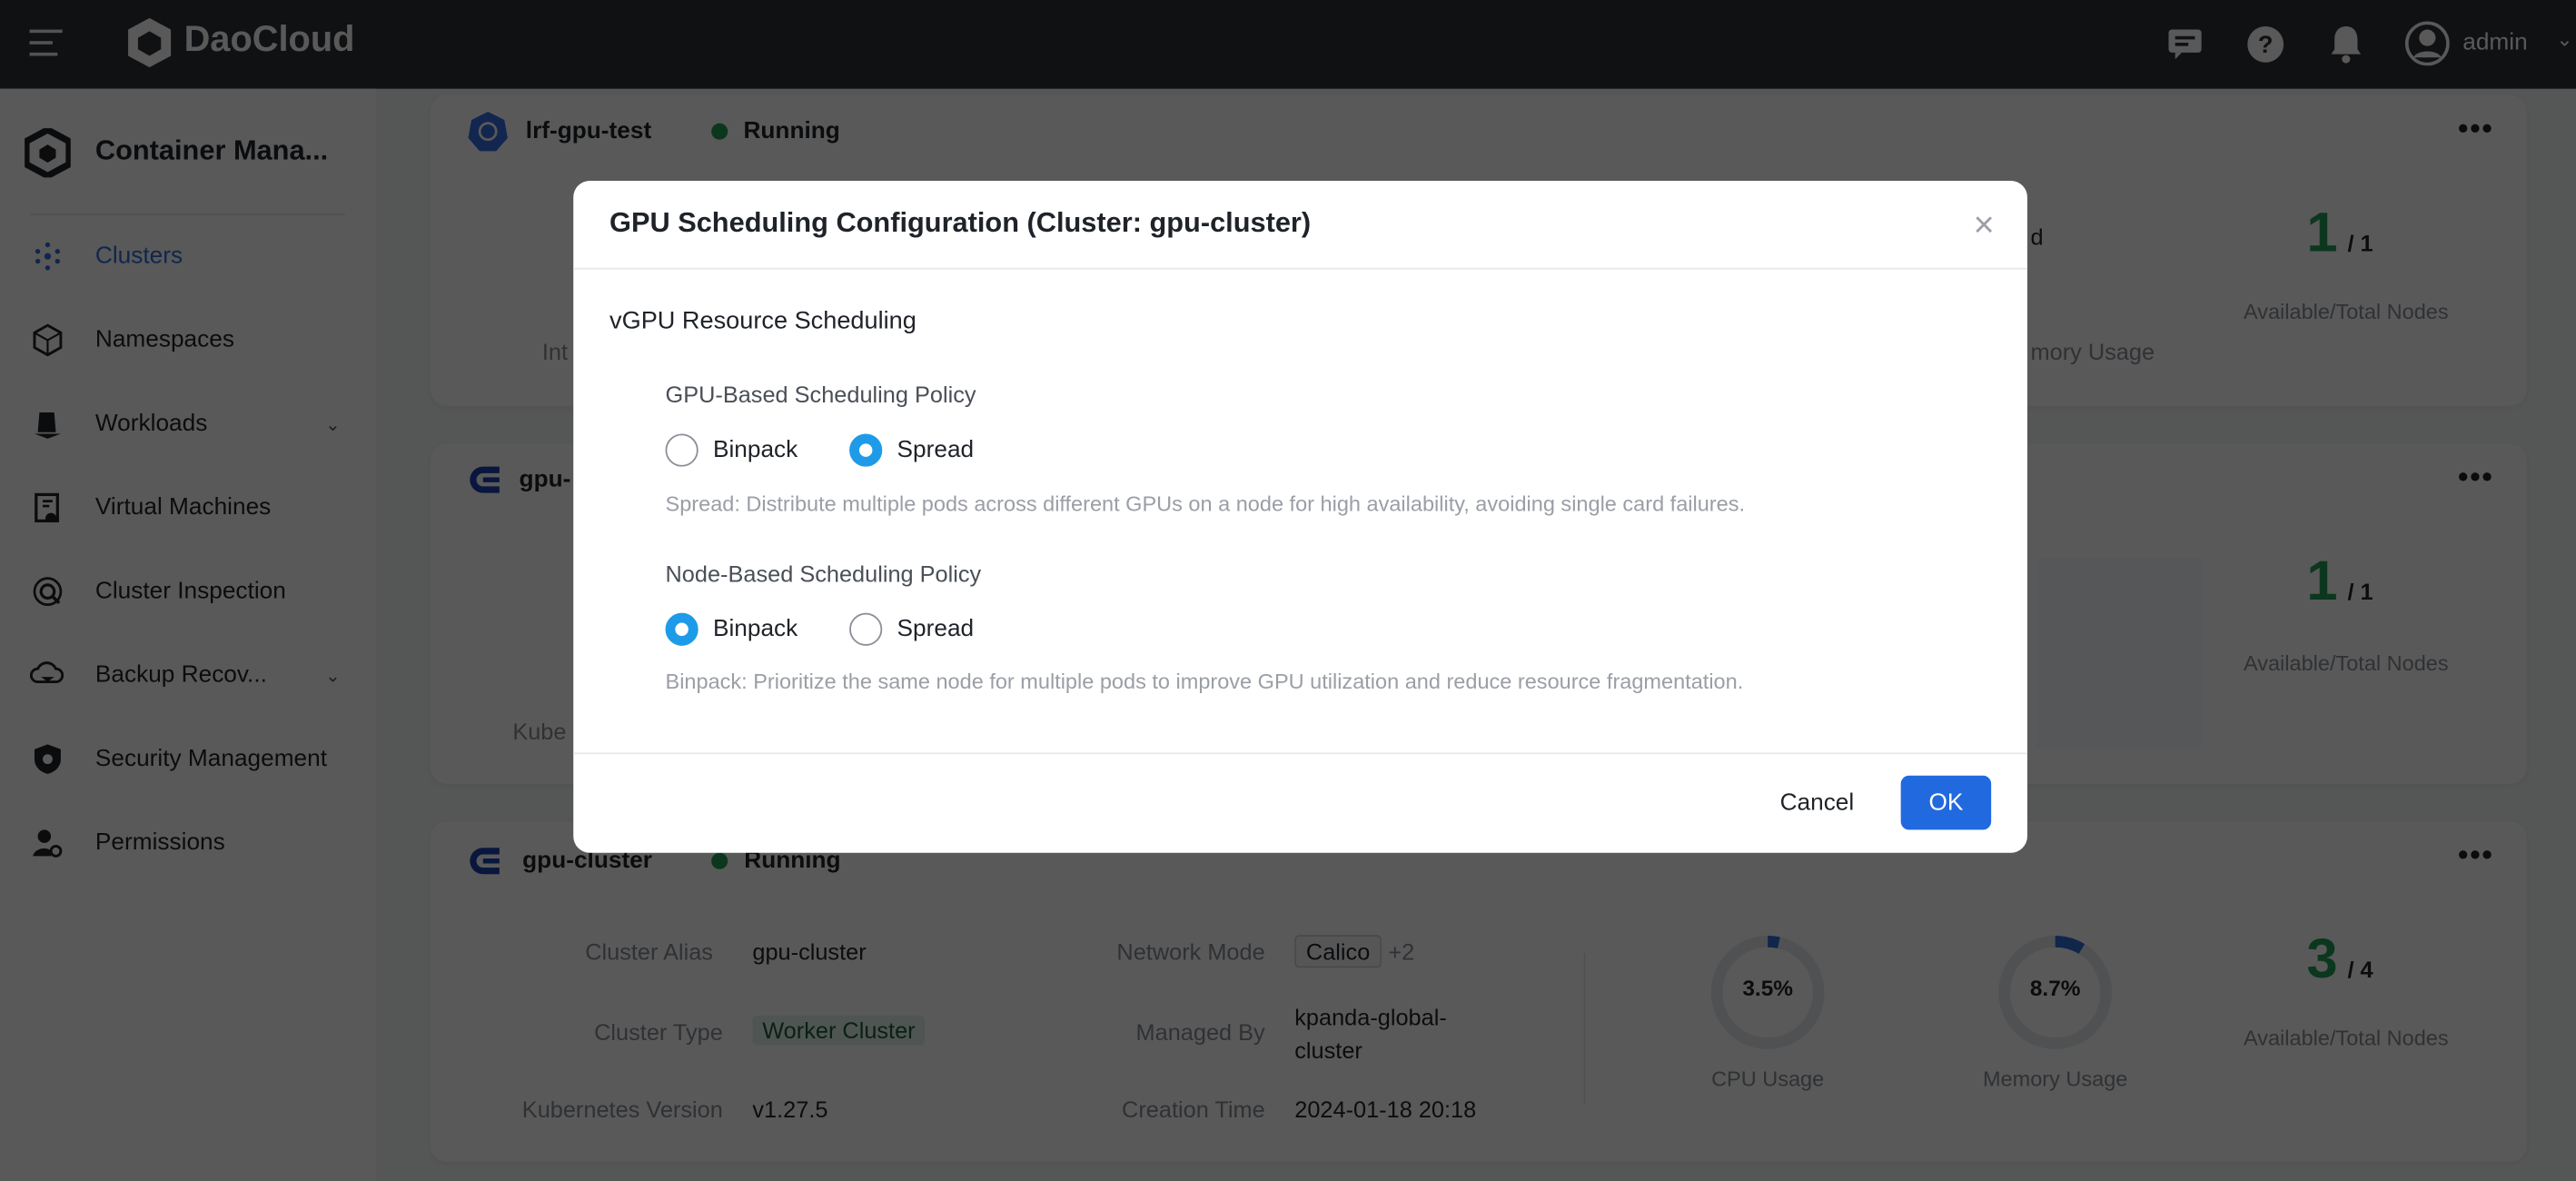 The height and width of the screenshot is (1181, 2576). Describe the element at coordinates (1288, 44) in the screenshot. I see `top-bar: DaoCloud ? admin ⌄` at that location.